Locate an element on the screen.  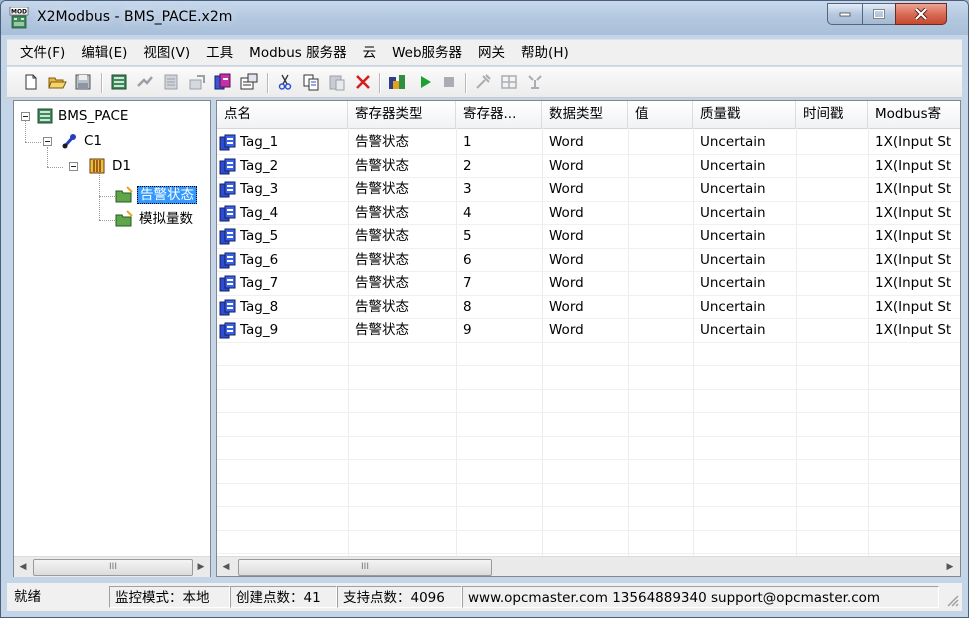
list-horizontal-scrollbar: ◀ III ▶ is located at coordinates (588, 566).